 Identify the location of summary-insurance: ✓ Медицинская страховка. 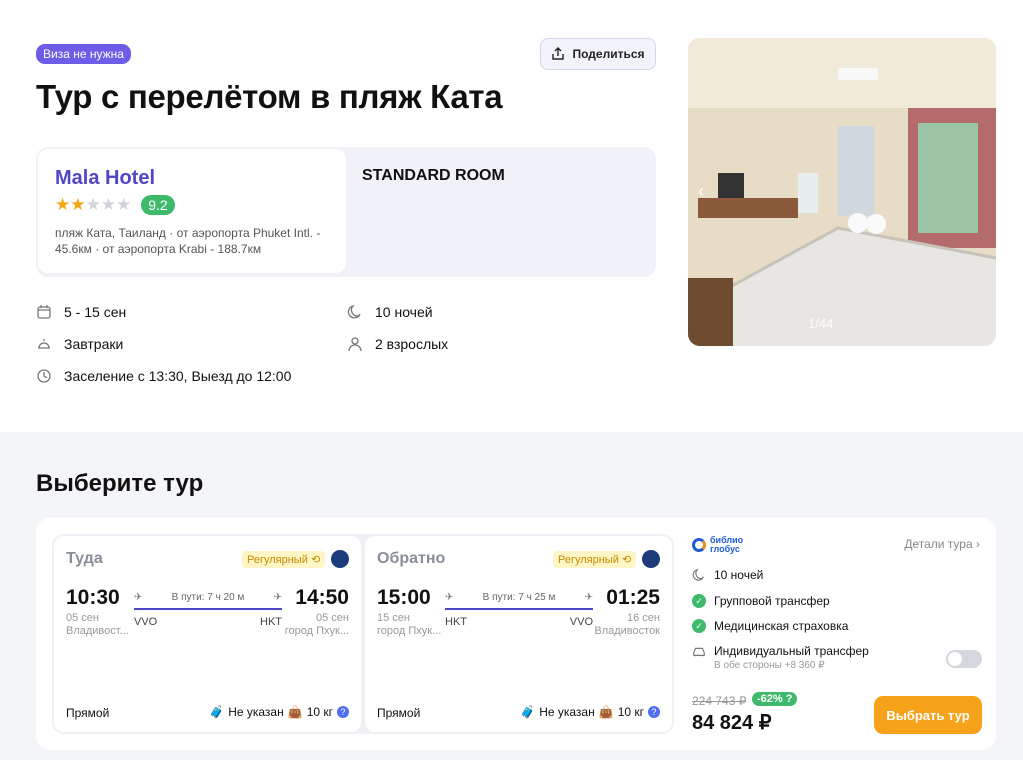
(770, 626).